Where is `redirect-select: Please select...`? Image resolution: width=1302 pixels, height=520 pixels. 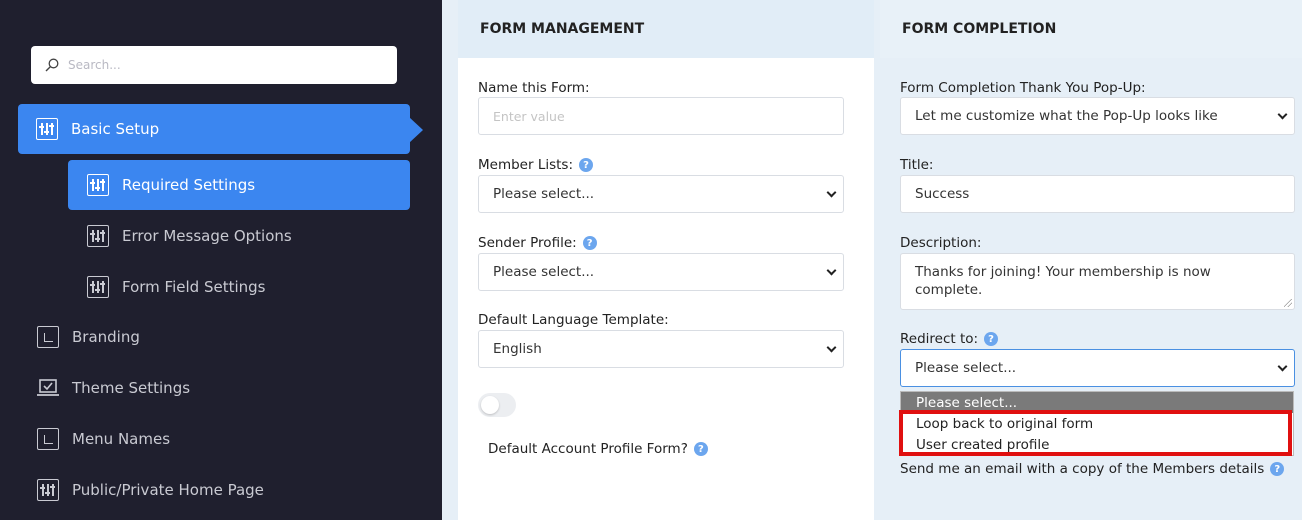 redirect-select: Please select... is located at coordinates (1097, 368).